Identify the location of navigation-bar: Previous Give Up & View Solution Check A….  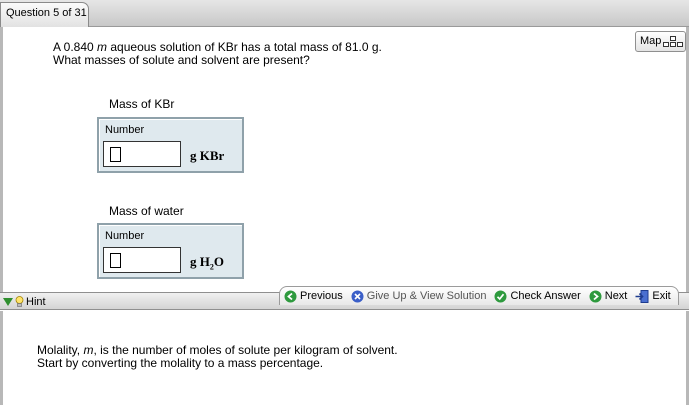
(479, 295).